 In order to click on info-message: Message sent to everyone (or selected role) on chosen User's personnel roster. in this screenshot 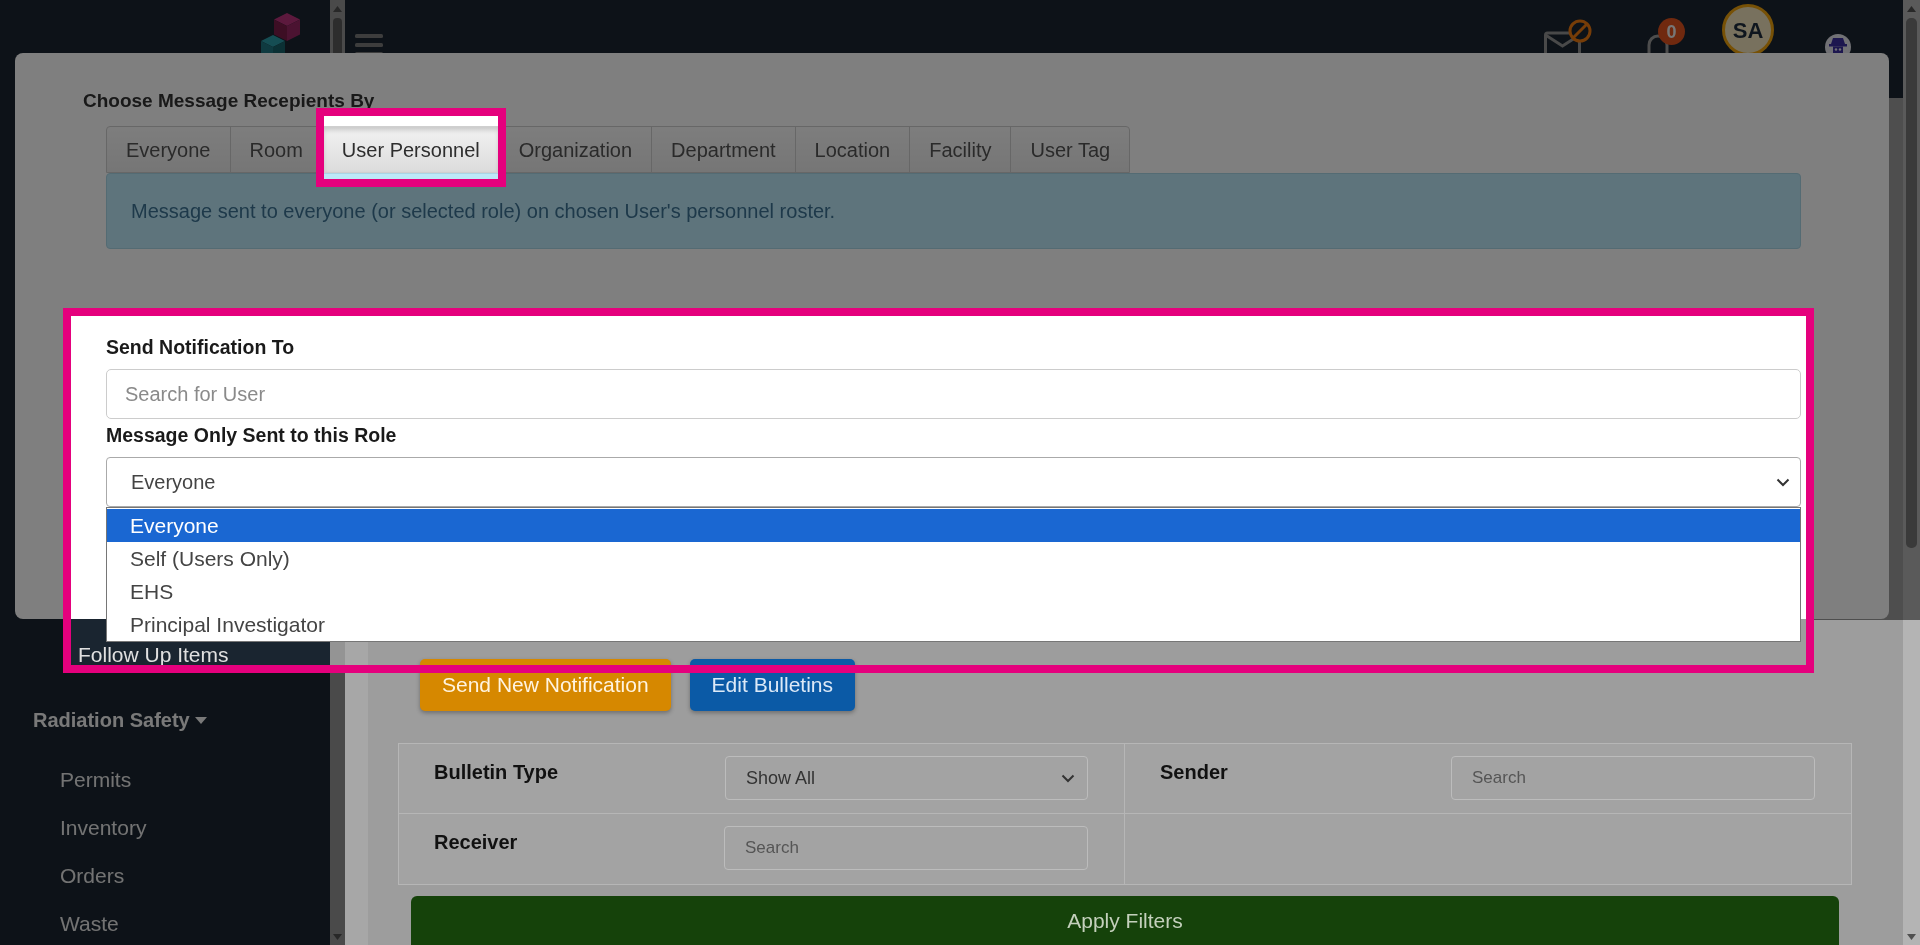, I will do `click(953, 211)`.